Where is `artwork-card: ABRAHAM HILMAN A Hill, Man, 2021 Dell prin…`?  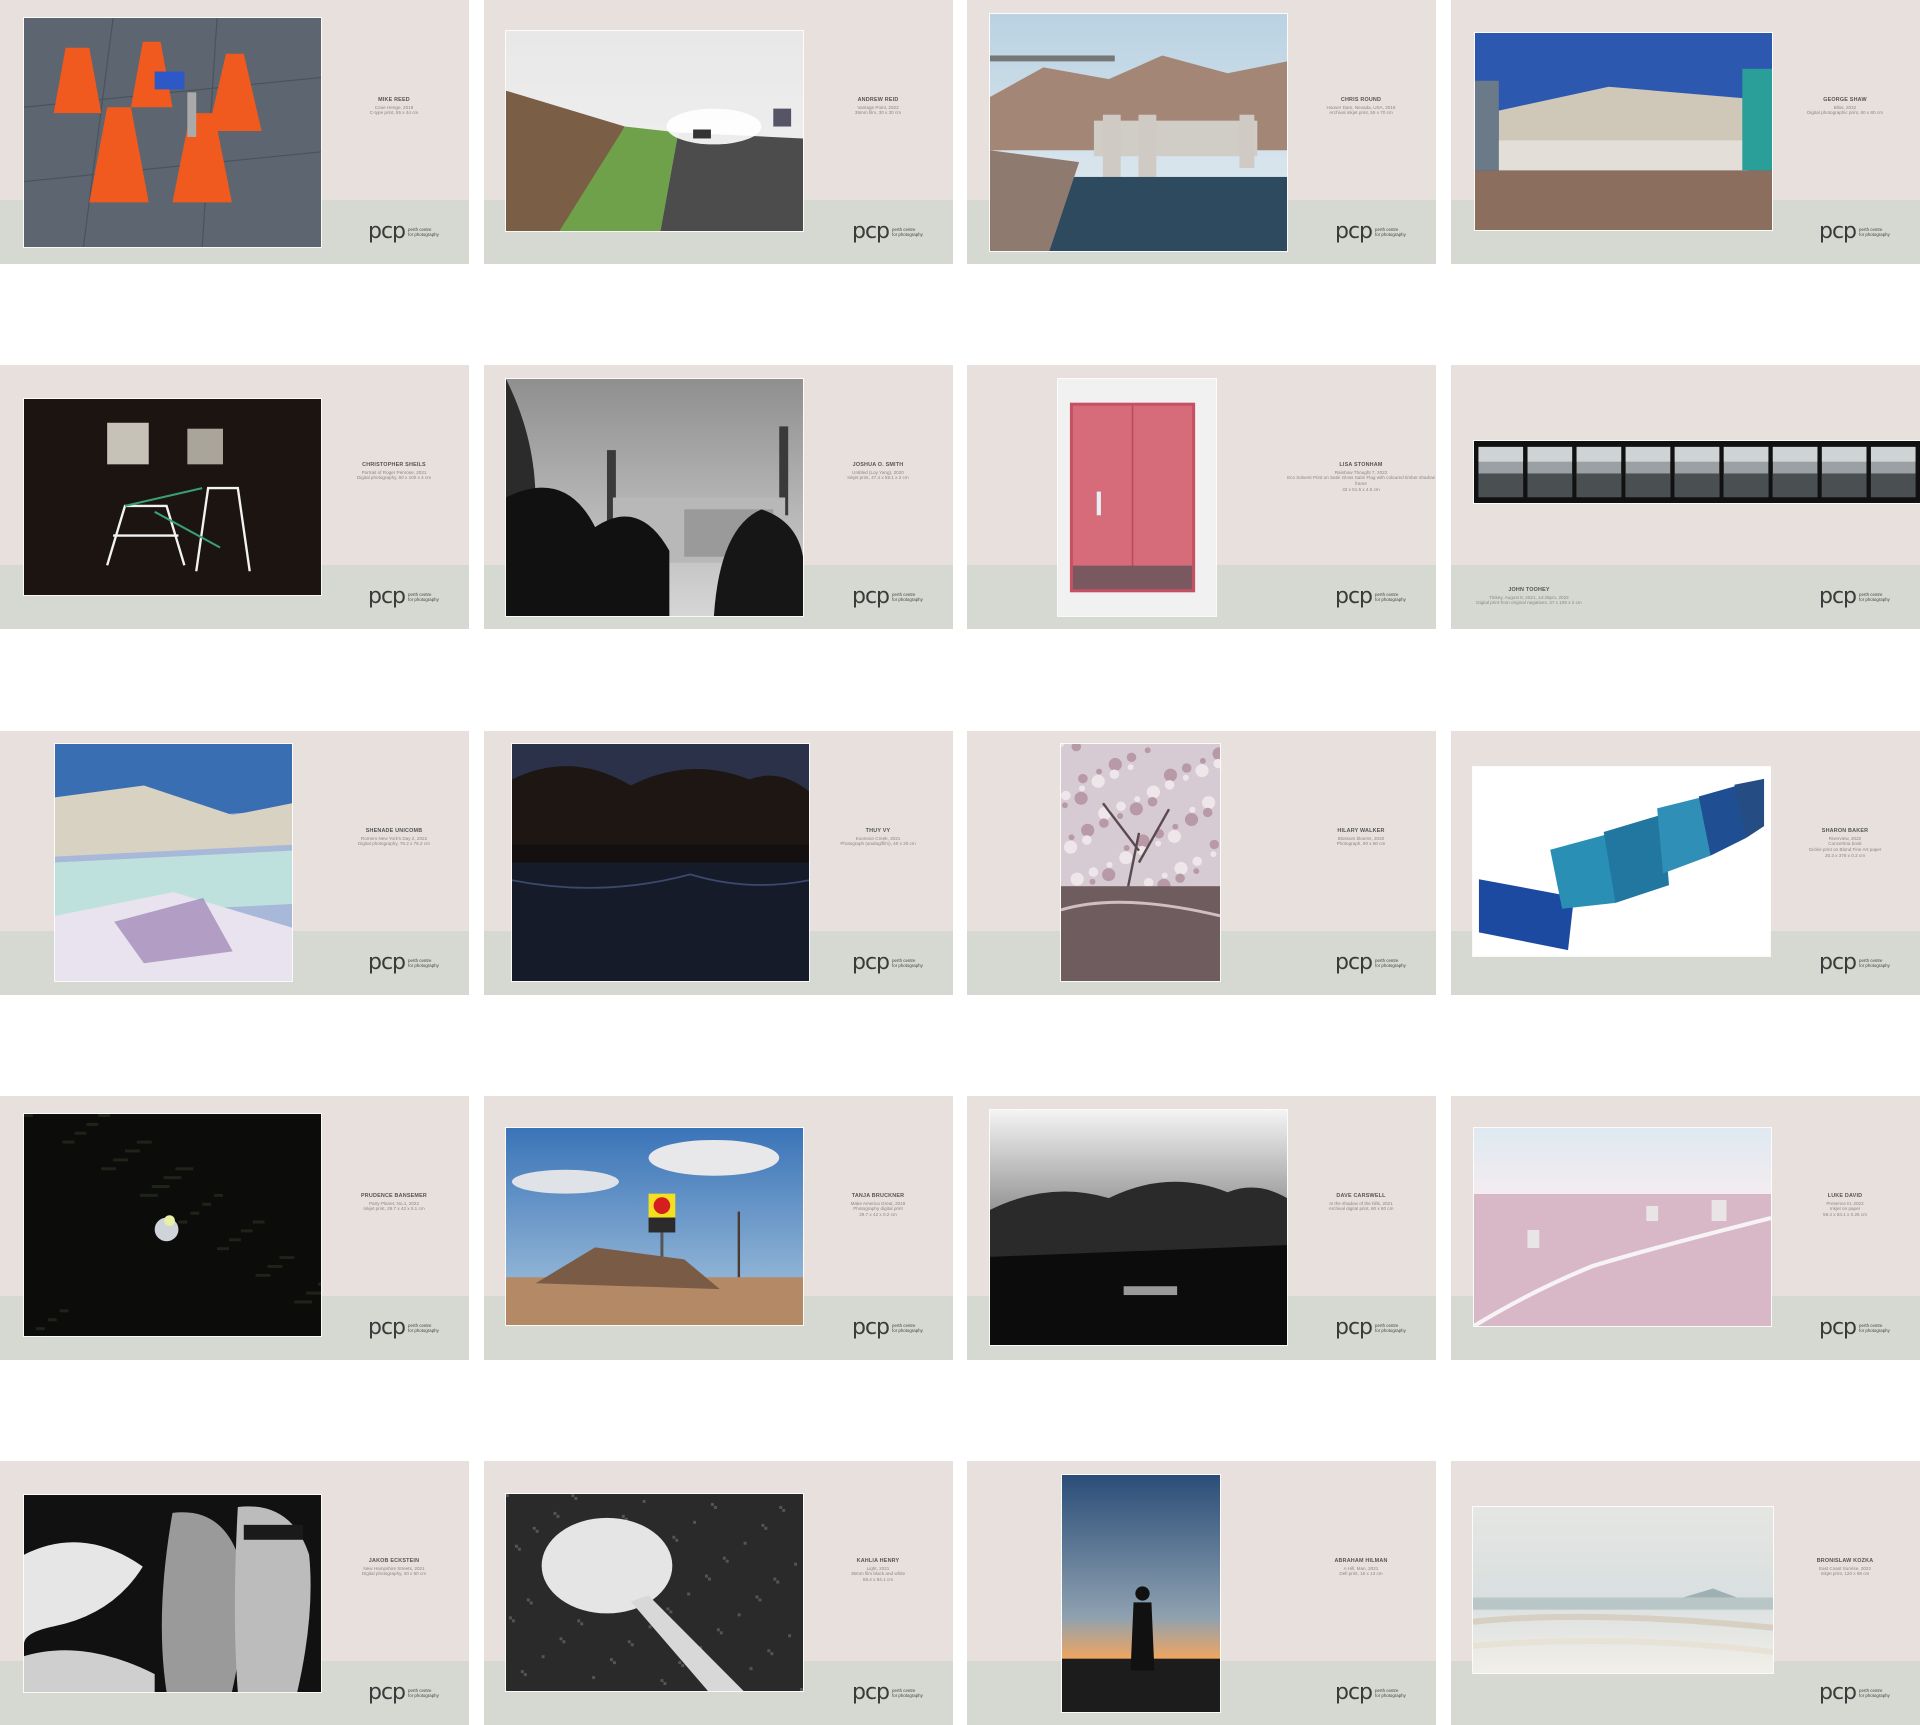 artwork-card: ABRAHAM HILMAN A Hill, Man, 2021 Dell prin… is located at coordinates (1201, 1593).